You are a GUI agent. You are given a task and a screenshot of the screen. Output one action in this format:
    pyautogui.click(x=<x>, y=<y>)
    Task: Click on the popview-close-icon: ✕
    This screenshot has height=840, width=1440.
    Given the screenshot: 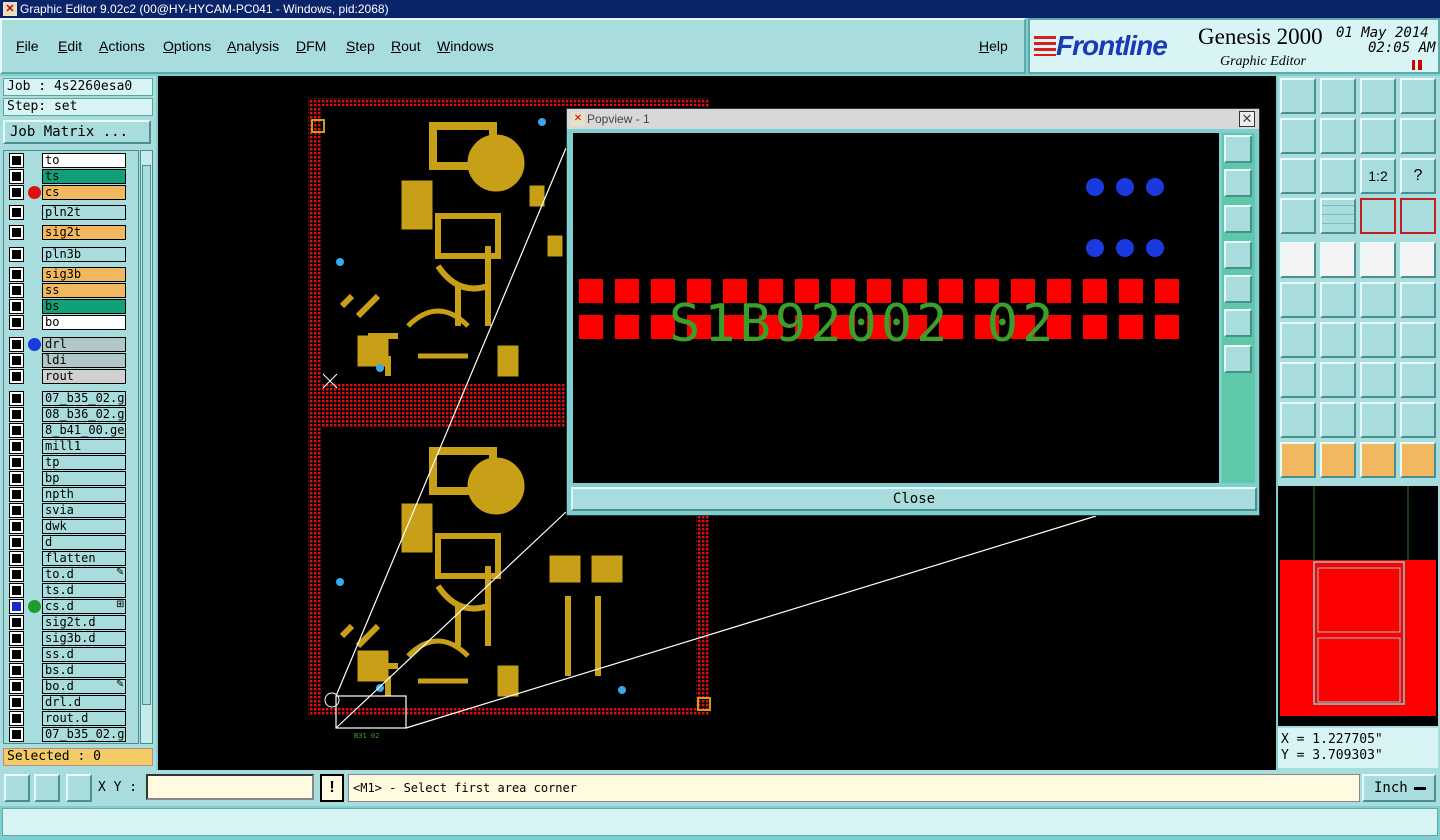 What is the action you would take?
    pyautogui.click(x=1247, y=119)
    